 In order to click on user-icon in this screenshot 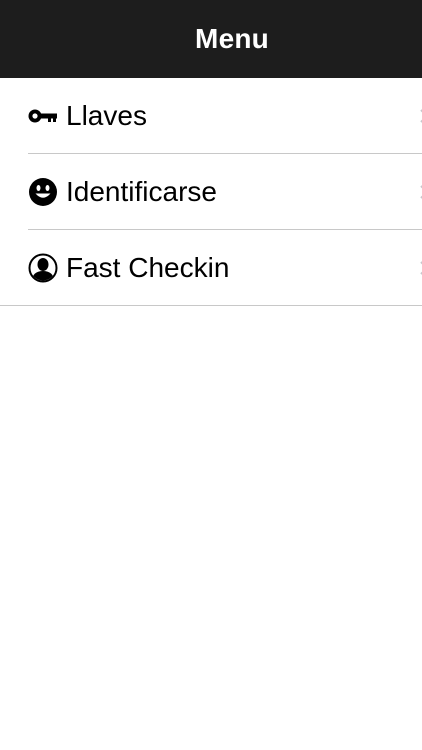, I will do `click(43, 268)`.